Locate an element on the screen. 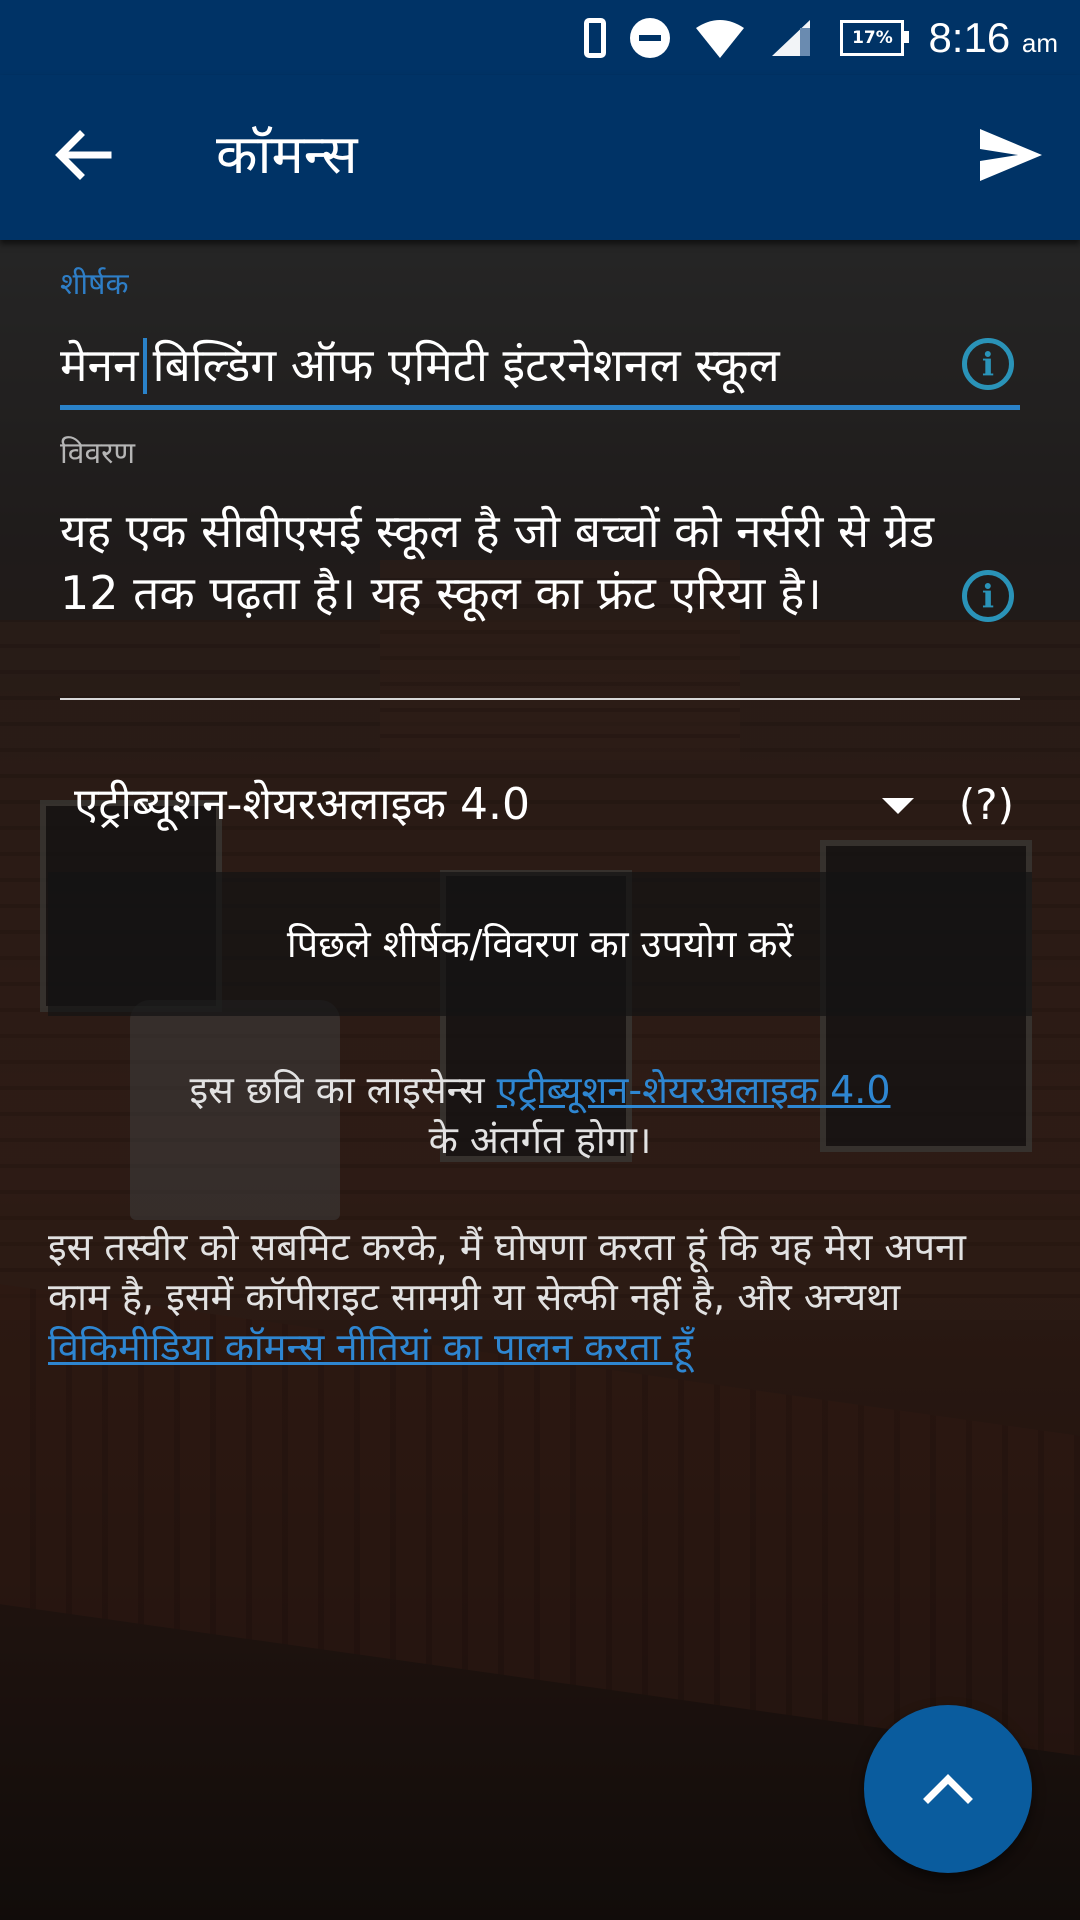 The image size is (1080, 1920). dropdown-arrow-icon is located at coordinates (898, 806).